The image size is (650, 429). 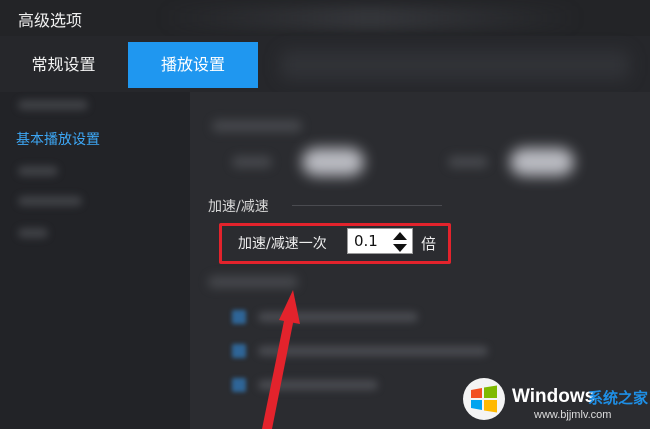 What do you see at coordinates (618, 398) in the screenshot?
I see `watermark-site-name: 系统之家` at bounding box center [618, 398].